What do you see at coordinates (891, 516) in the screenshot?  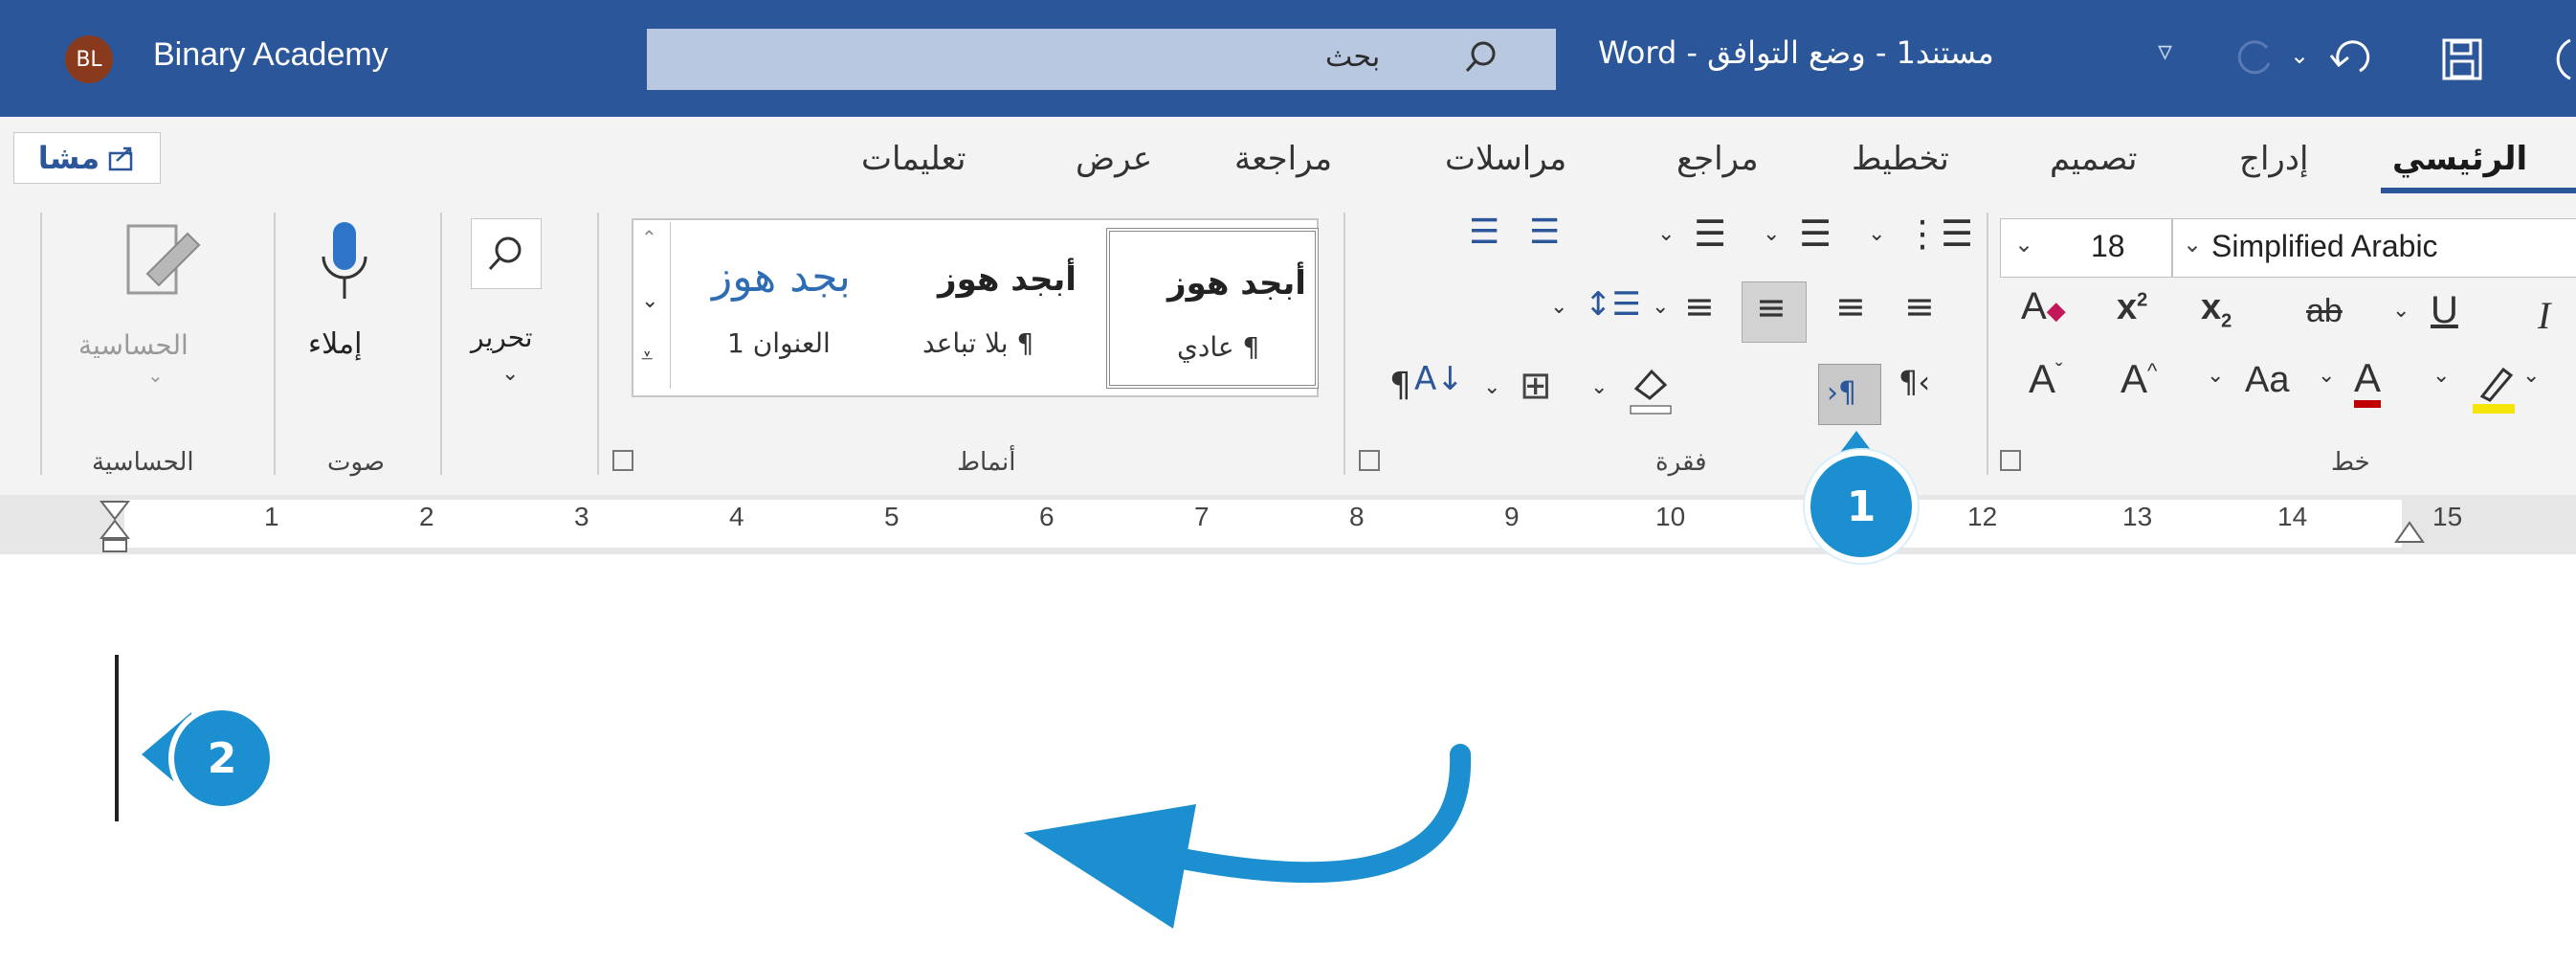 I see `ruler-number: 5` at bounding box center [891, 516].